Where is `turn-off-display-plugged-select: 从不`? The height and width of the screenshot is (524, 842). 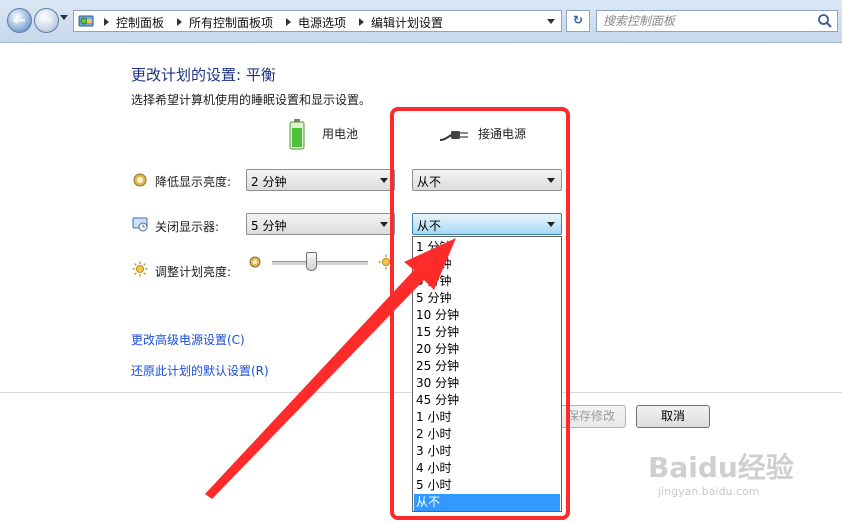 turn-off-display-plugged-select: 从不 is located at coordinates (487, 224).